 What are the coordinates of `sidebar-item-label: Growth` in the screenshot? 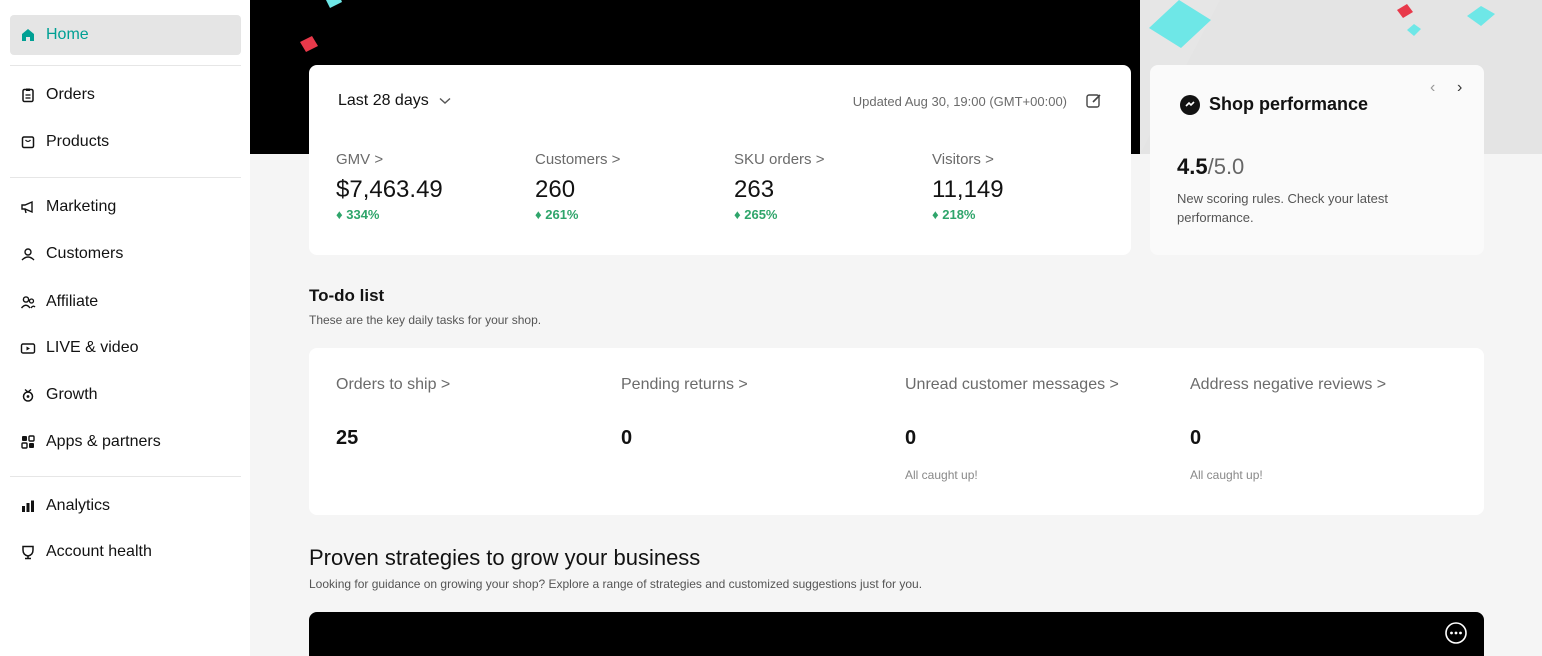 It's located at (72, 394).